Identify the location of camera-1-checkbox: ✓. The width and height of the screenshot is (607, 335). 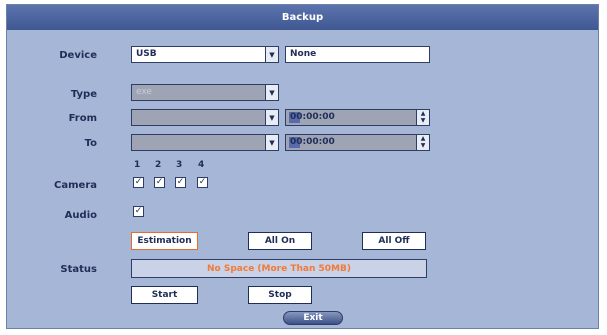
(138, 182).